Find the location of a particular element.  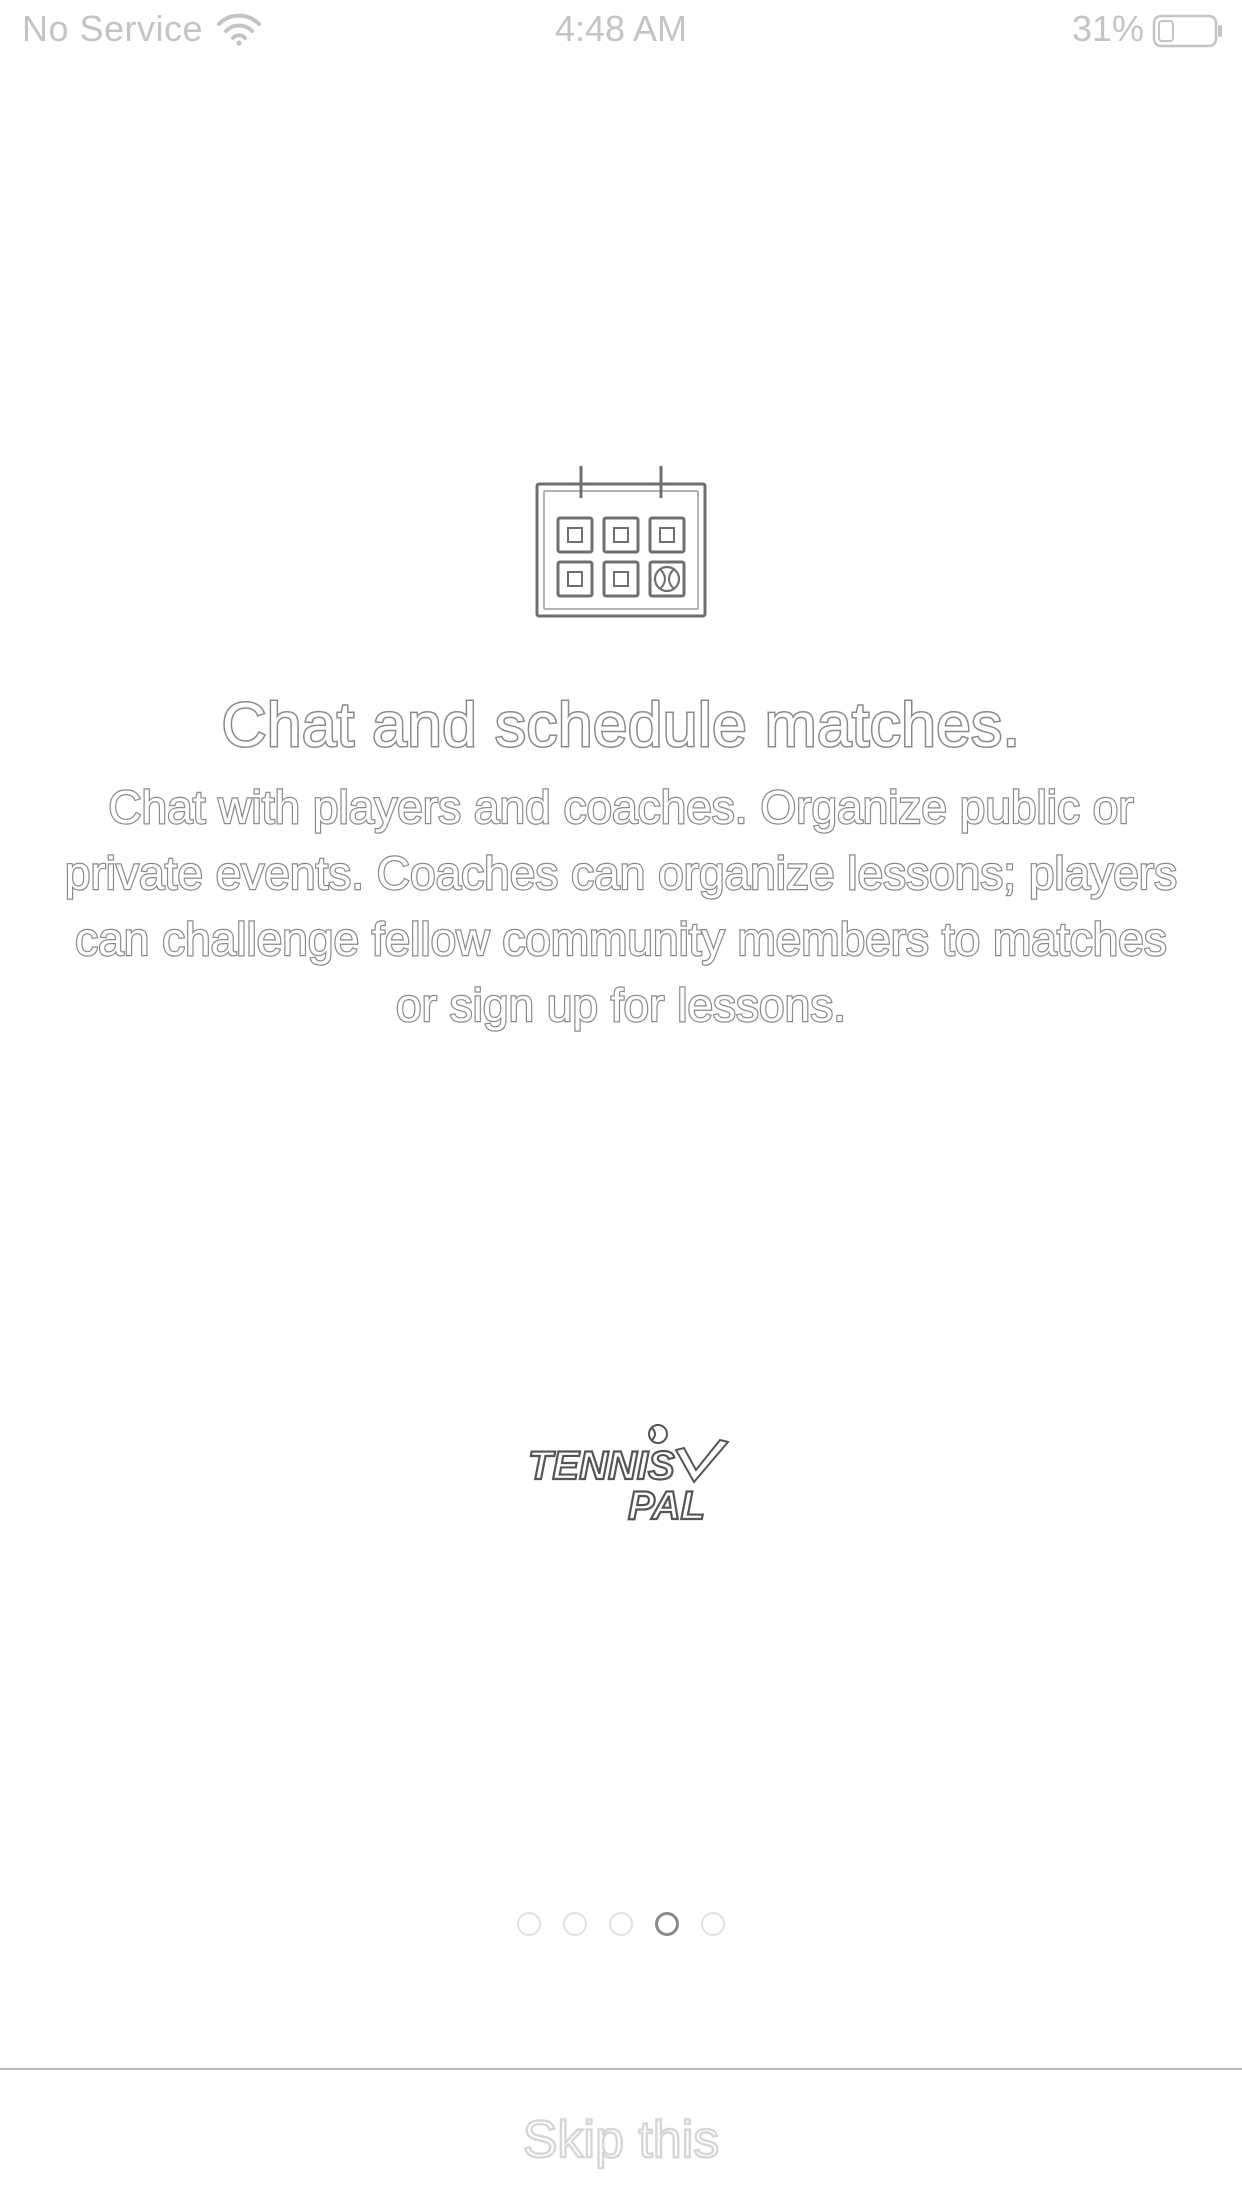

skip-button: Skip this is located at coordinates (621, 2140).